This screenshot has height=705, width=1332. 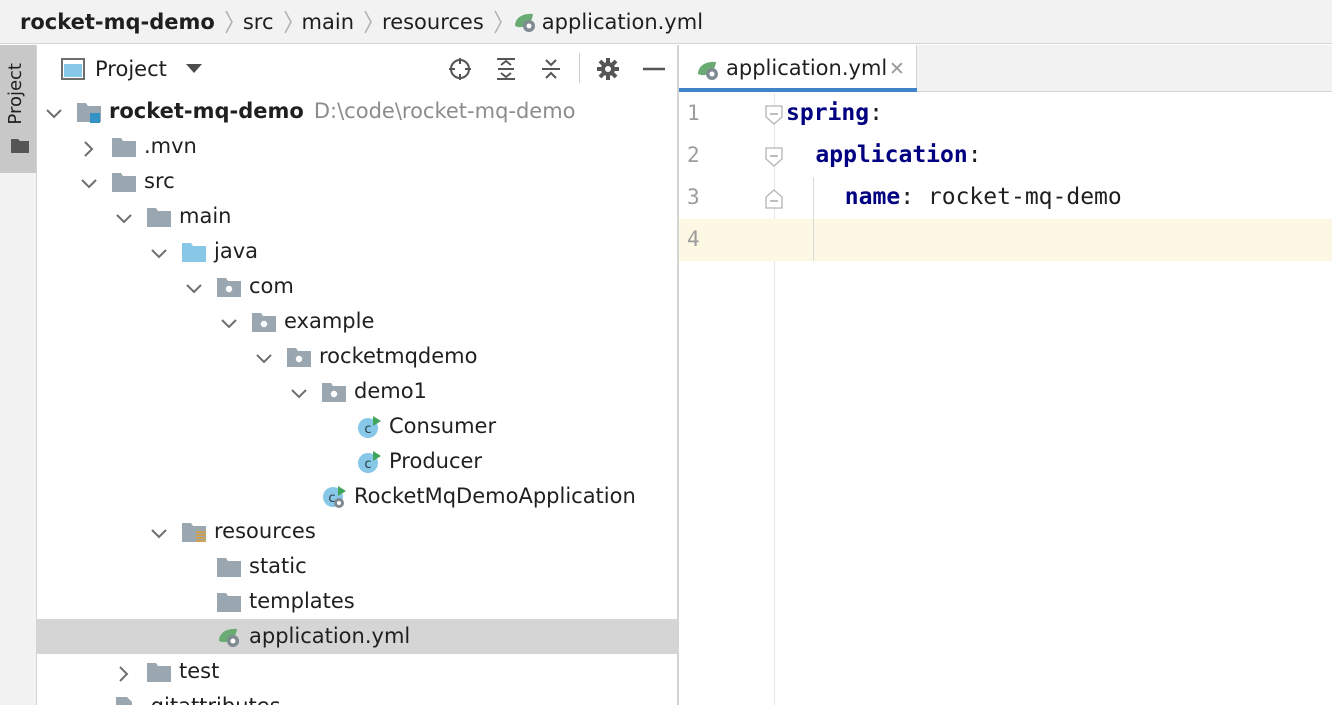 I want to click on code-line: 1 spring:, so click(x=1005, y=114).